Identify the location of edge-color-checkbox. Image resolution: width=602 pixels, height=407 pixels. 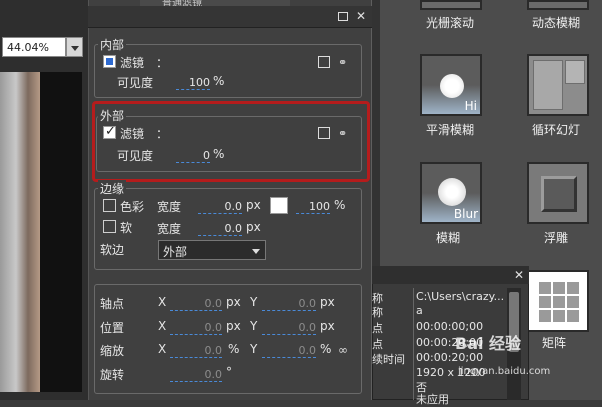
(109, 205).